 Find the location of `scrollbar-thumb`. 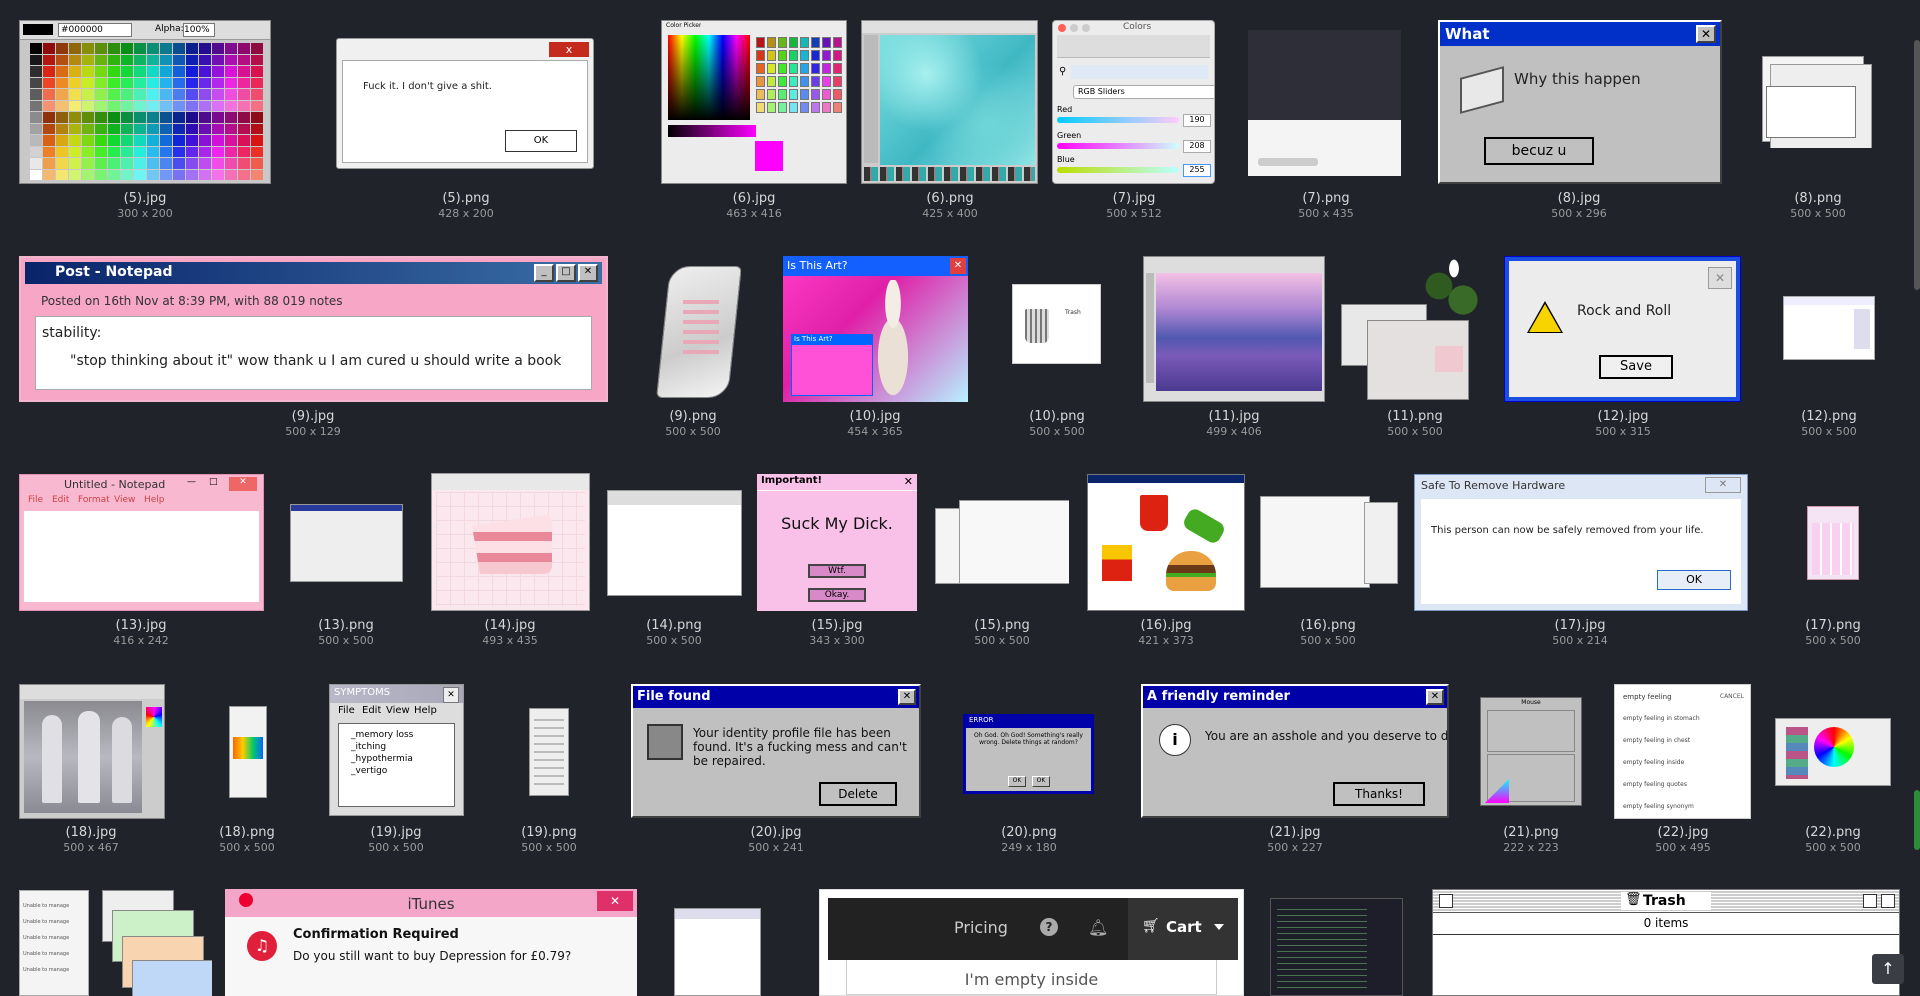

scrollbar-thumb is located at coordinates (1917, 165).